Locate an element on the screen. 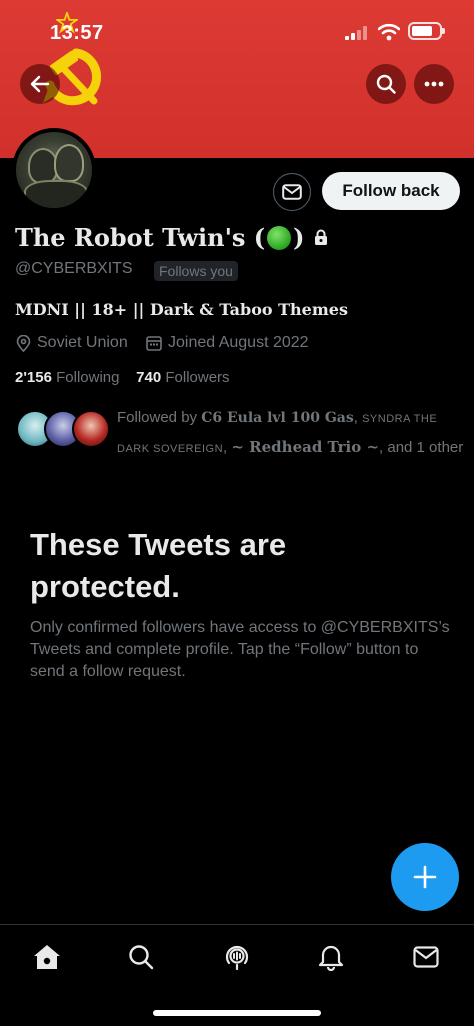 The width and height of the screenshot is (474, 1026). display-name-text: The Robot Twin's ( is located at coordinates (140, 237).